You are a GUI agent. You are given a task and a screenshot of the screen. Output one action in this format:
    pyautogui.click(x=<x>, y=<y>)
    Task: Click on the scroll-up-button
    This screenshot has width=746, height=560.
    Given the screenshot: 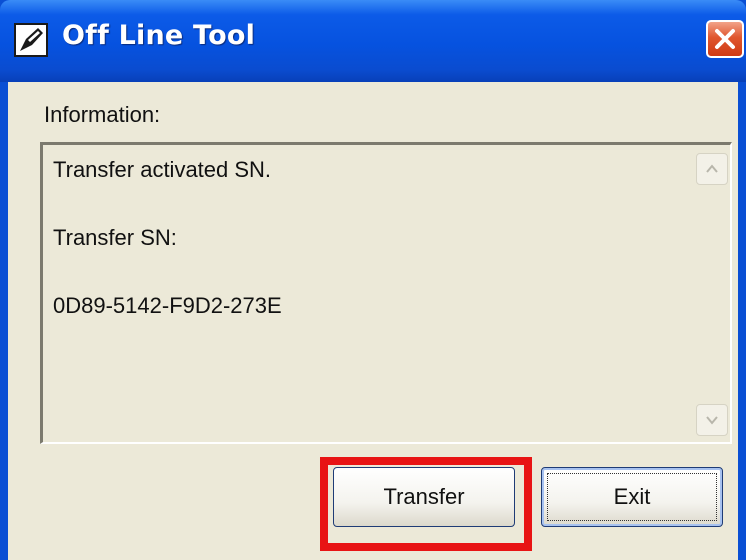 What is the action you would take?
    pyautogui.click(x=712, y=169)
    